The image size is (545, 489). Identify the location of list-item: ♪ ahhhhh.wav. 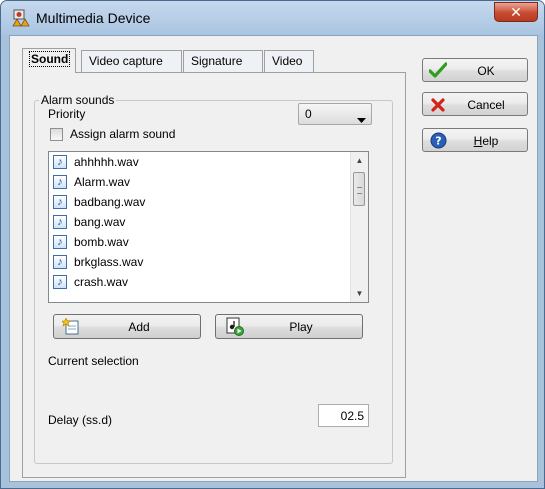
(200, 162).